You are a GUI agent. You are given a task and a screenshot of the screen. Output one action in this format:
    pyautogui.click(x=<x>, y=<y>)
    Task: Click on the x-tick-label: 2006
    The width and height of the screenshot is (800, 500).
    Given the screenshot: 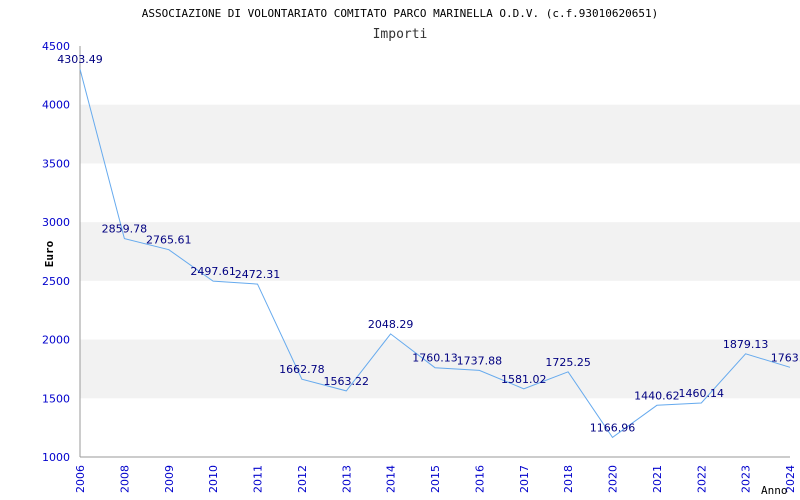 What is the action you would take?
    pyautogui.click(x=80, y=479)
    